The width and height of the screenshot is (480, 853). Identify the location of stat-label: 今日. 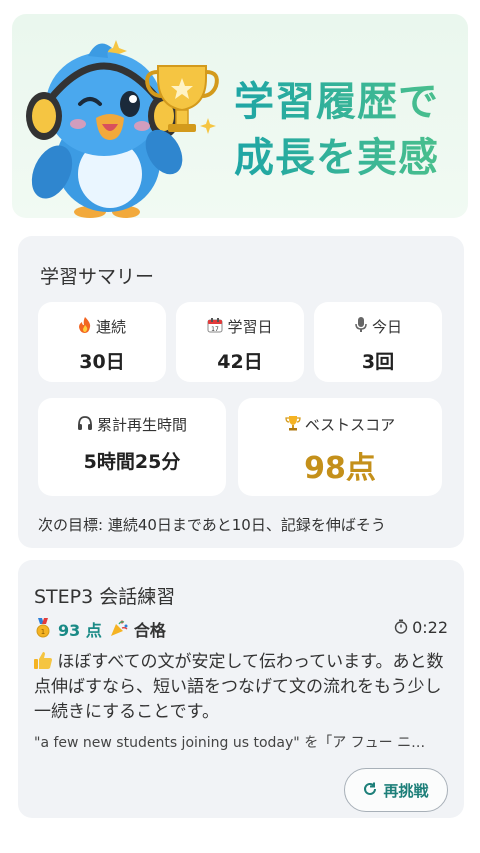
(386, 327).